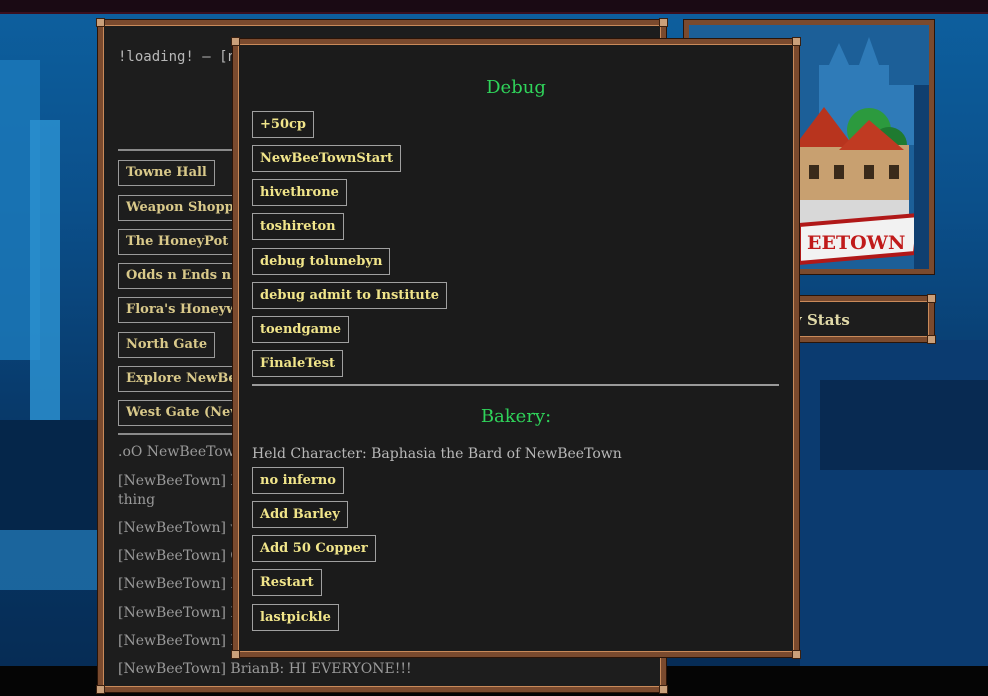 Image resolution: width=988 pixels, height=696 pixels. I want to click on silhouette-ground, so click(904, 425).